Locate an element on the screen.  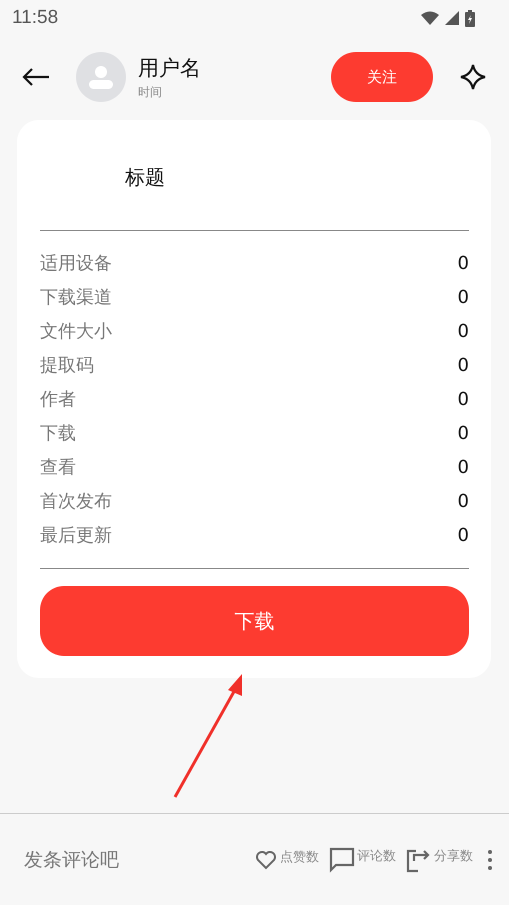
info-label: 作者 is located at coordinates (58, 399).